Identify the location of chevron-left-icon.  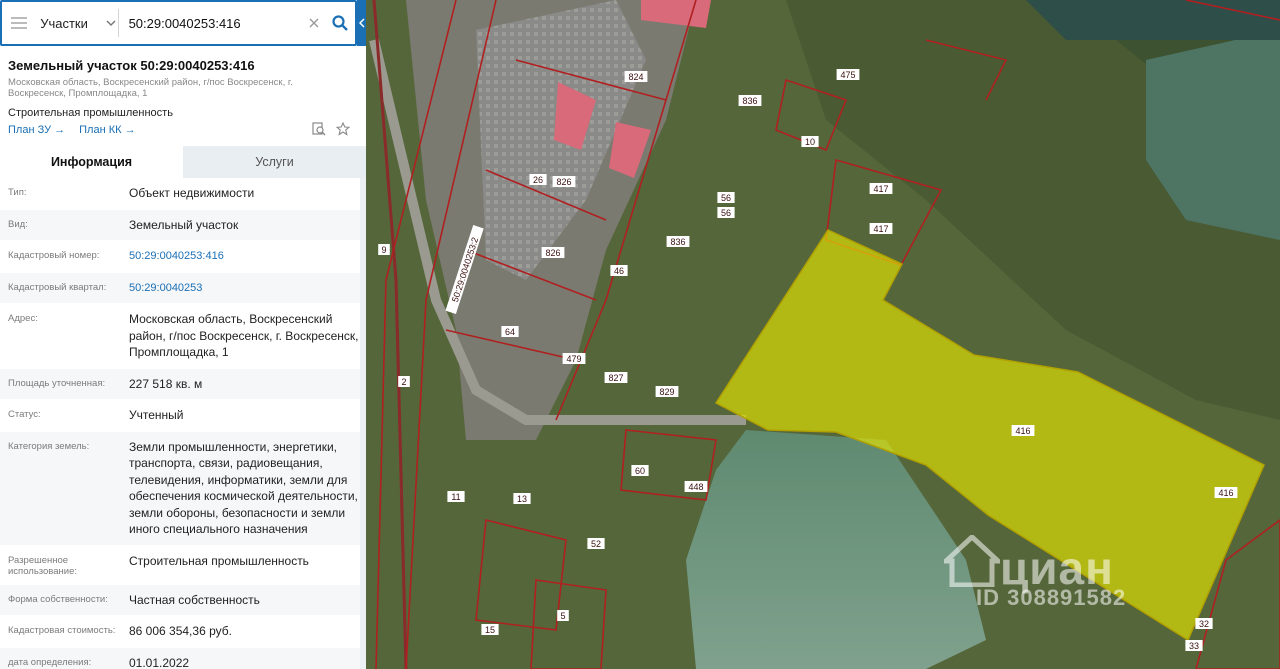
(361, 23).